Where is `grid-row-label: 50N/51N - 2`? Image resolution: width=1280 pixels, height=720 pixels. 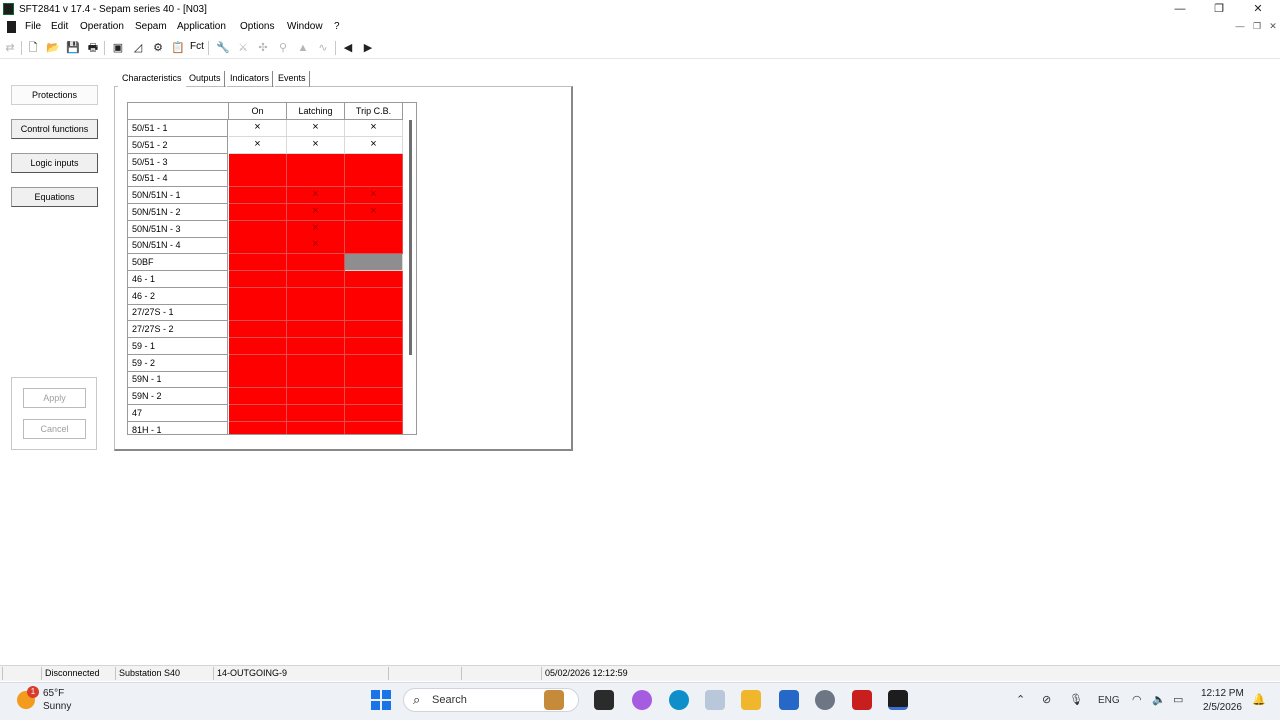 grid-row-label: 50N/51N - 2 is located at coordinates (178, 212).